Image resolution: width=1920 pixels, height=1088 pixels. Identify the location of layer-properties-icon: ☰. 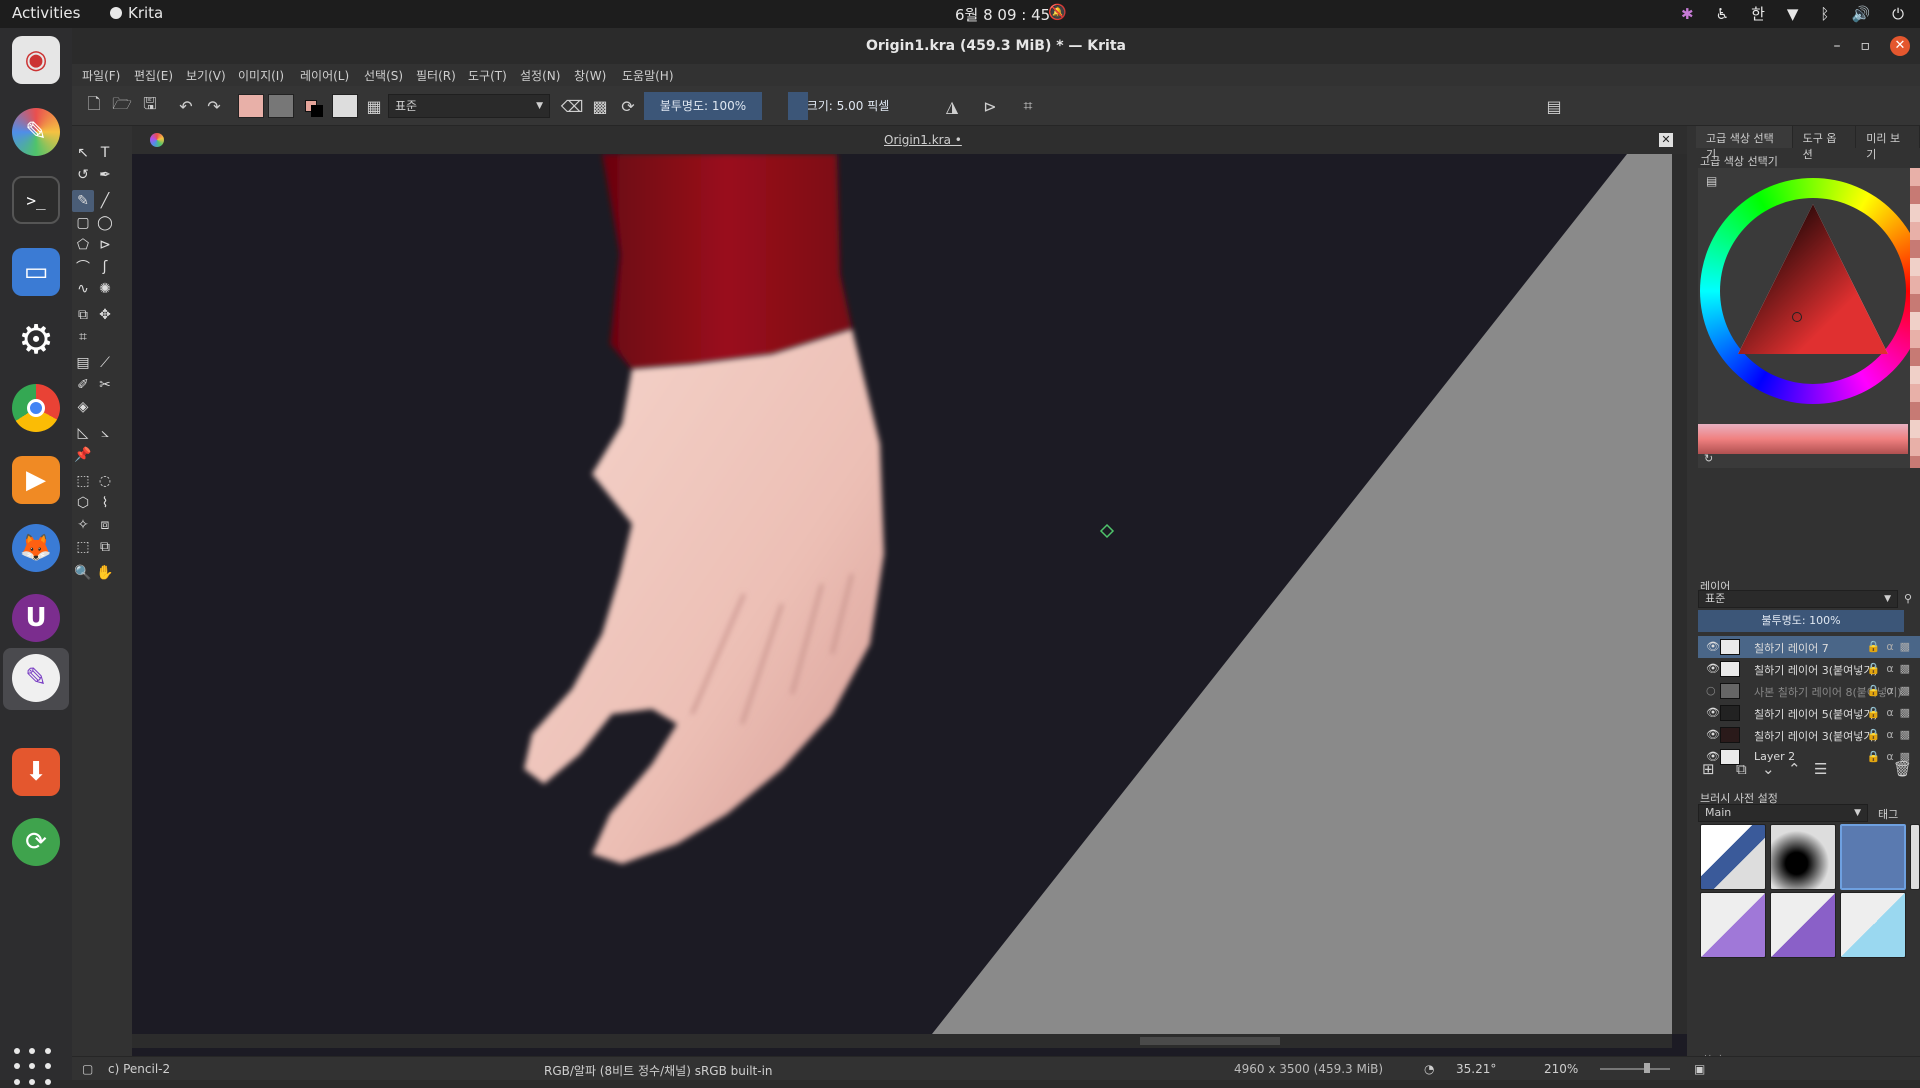
(1820, 769).